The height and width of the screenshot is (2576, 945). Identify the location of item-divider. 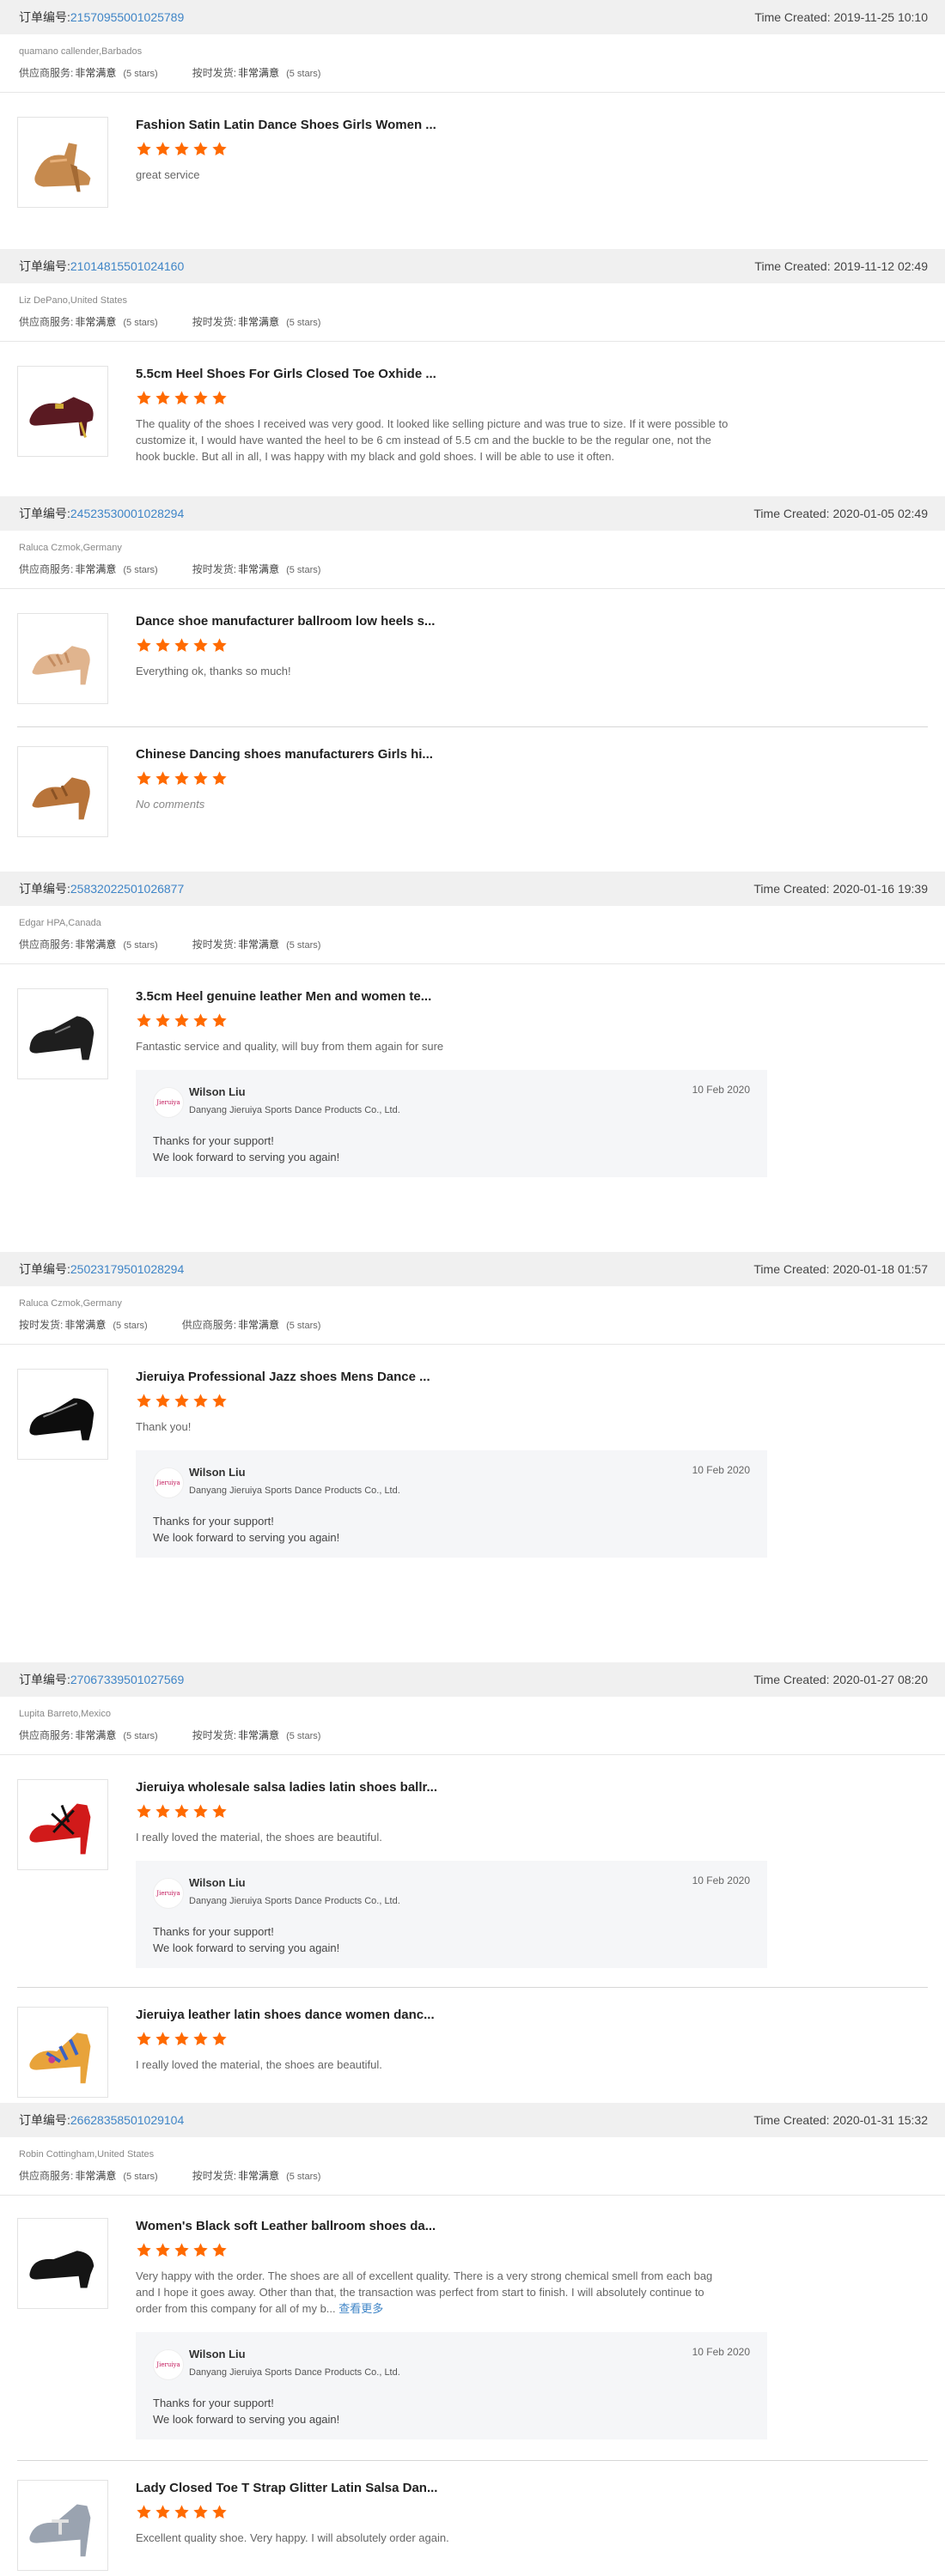
(472, 726).